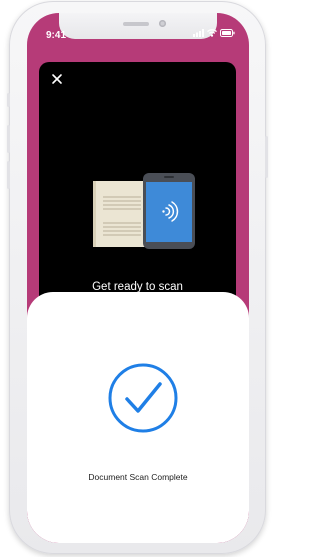  Describe the element at coordinates (56, 35) in the screenshot. I see `status-time: 9:41` at that location.